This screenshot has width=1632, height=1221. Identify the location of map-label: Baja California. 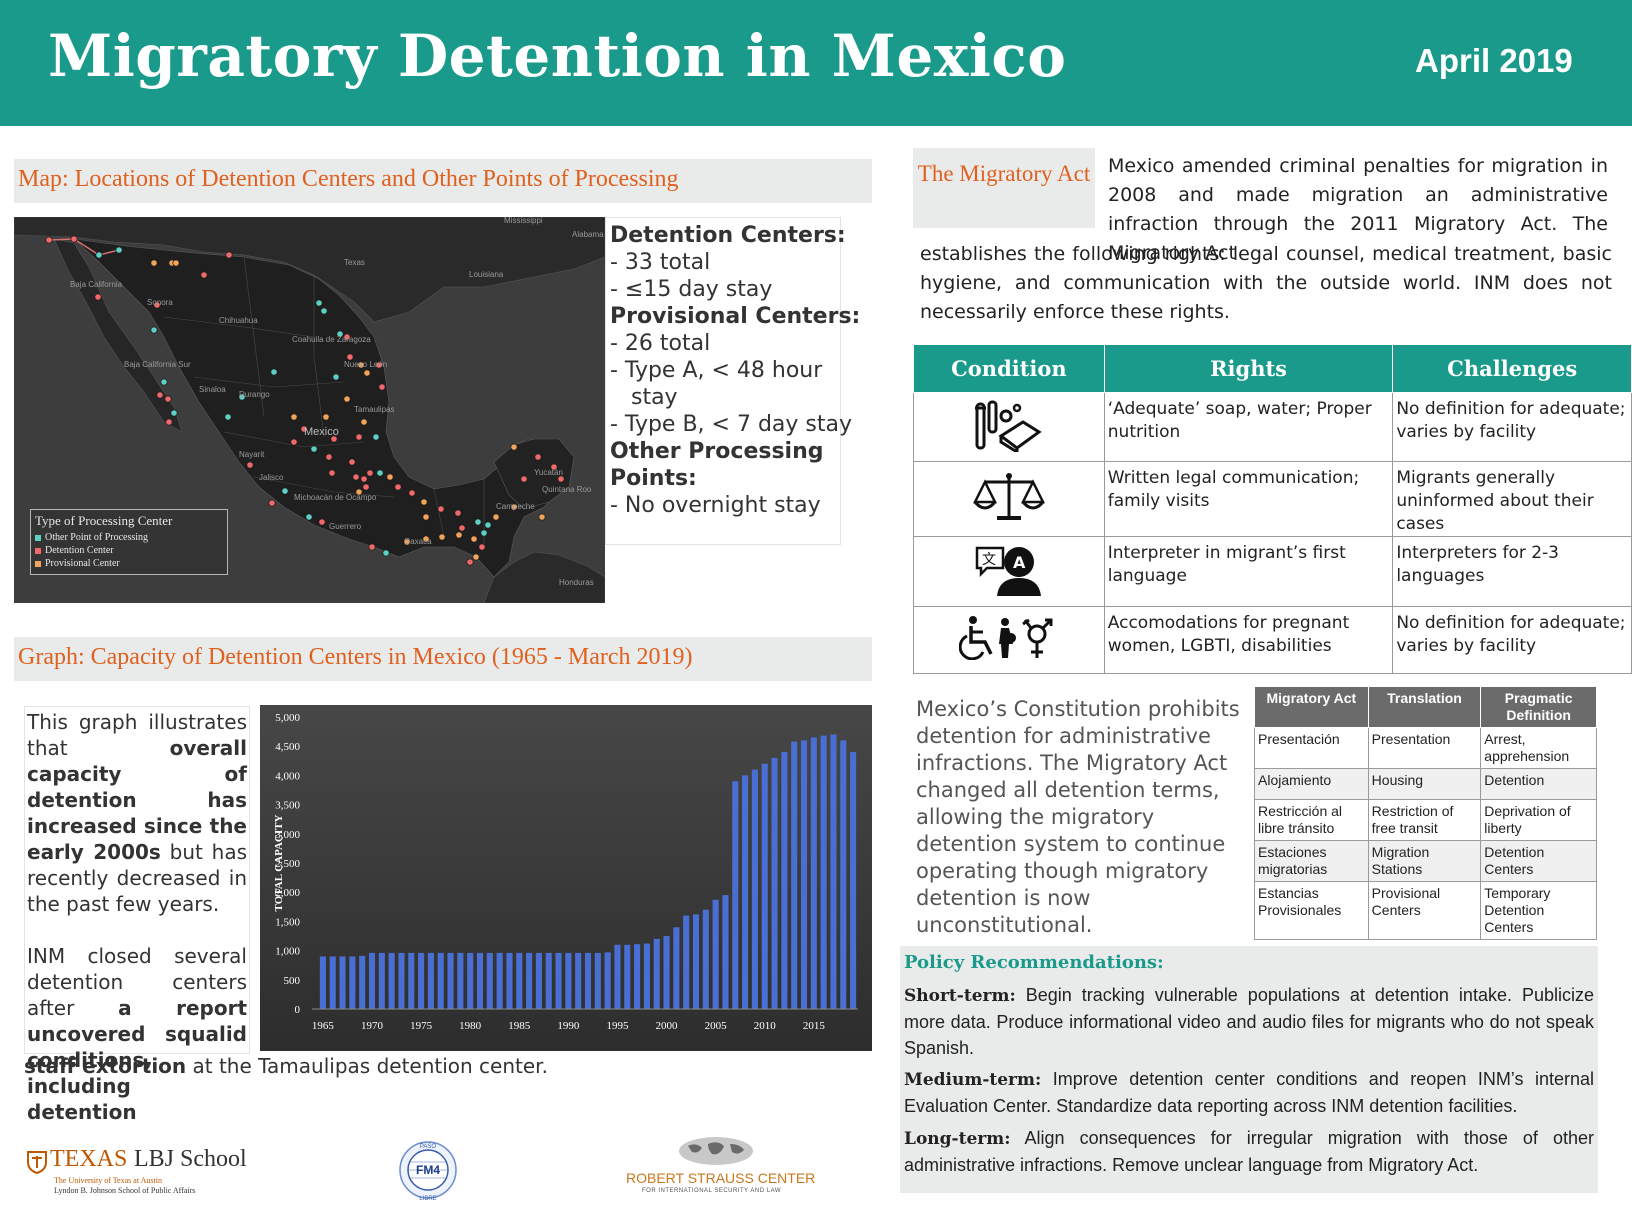
(96, 284).